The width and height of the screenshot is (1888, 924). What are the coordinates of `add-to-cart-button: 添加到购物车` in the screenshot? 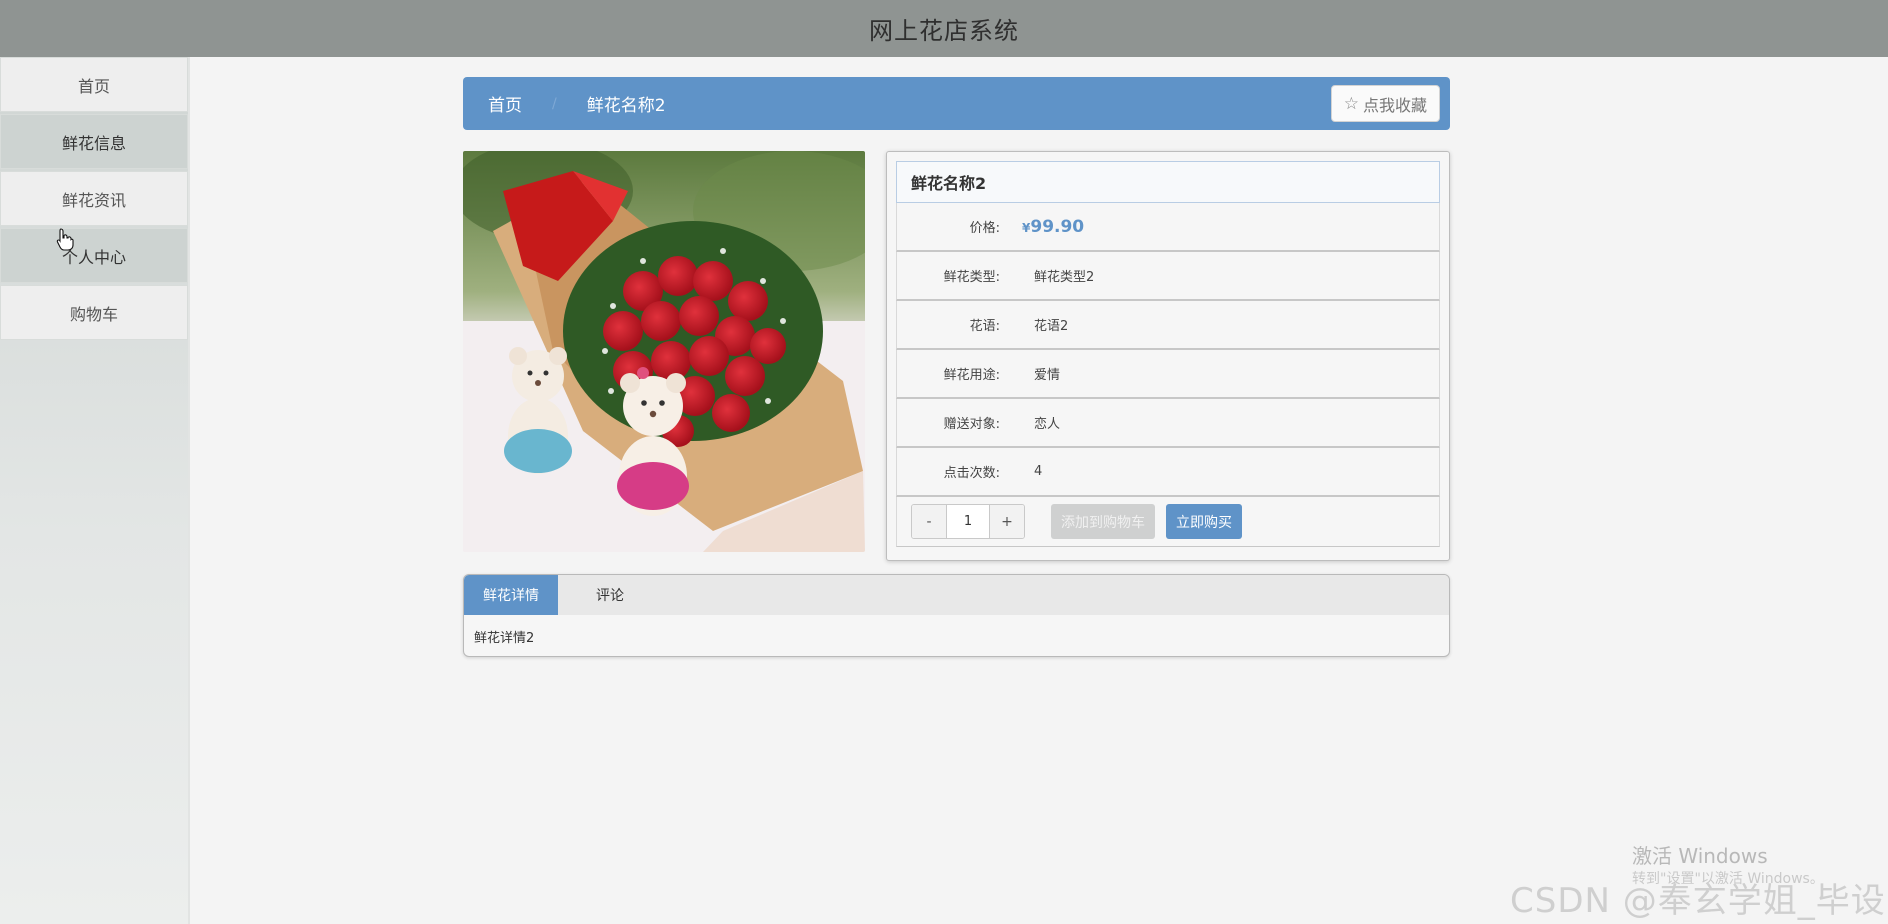 It's located at (1103, 521).